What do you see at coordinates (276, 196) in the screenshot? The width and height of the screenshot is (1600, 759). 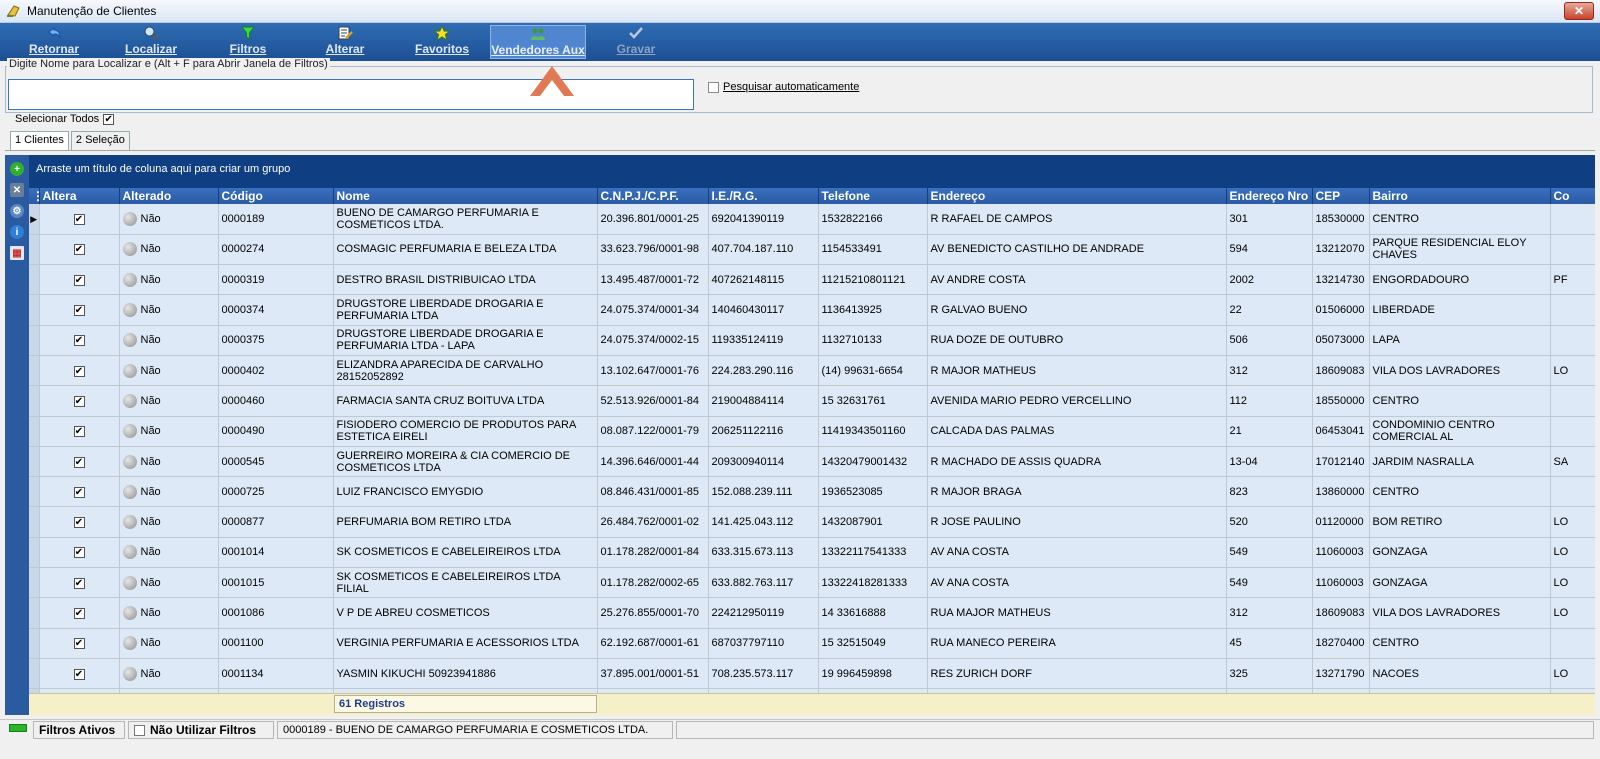 I see `column-codigo: Código` at bounding box center [276, 196].